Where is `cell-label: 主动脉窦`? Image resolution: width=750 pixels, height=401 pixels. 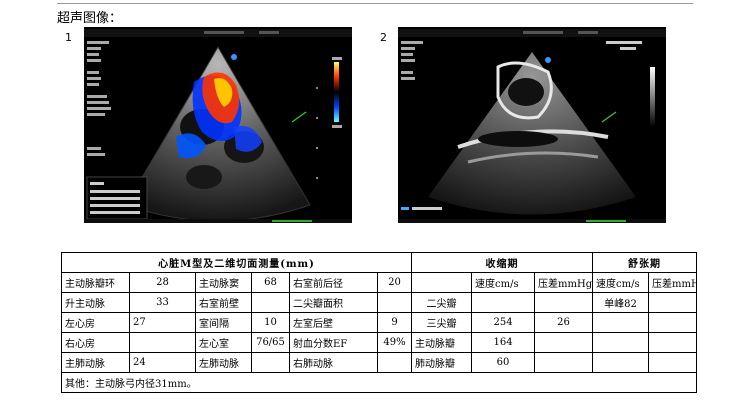
cell-label: 主动脉窦 is located at coordinates (223, 282).